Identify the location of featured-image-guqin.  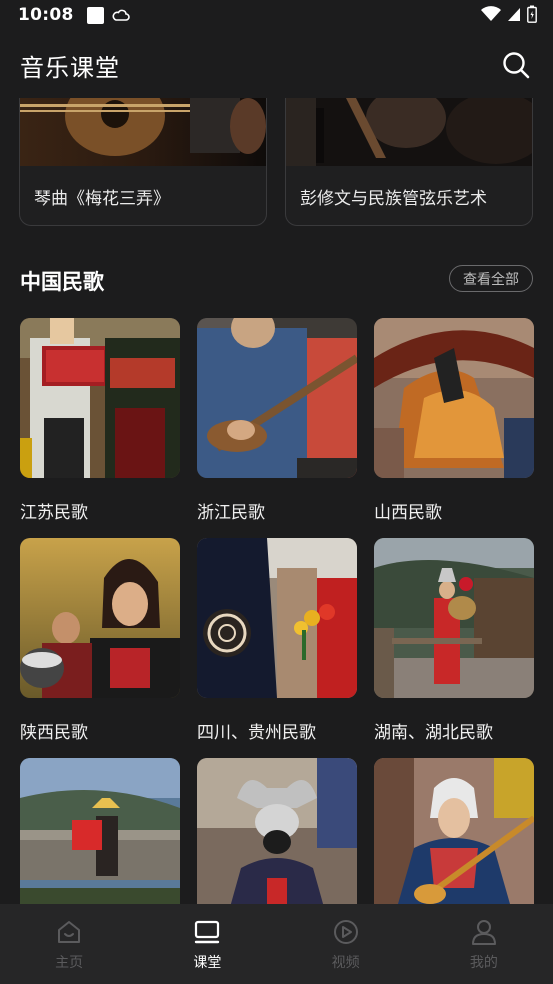
(143, 132).